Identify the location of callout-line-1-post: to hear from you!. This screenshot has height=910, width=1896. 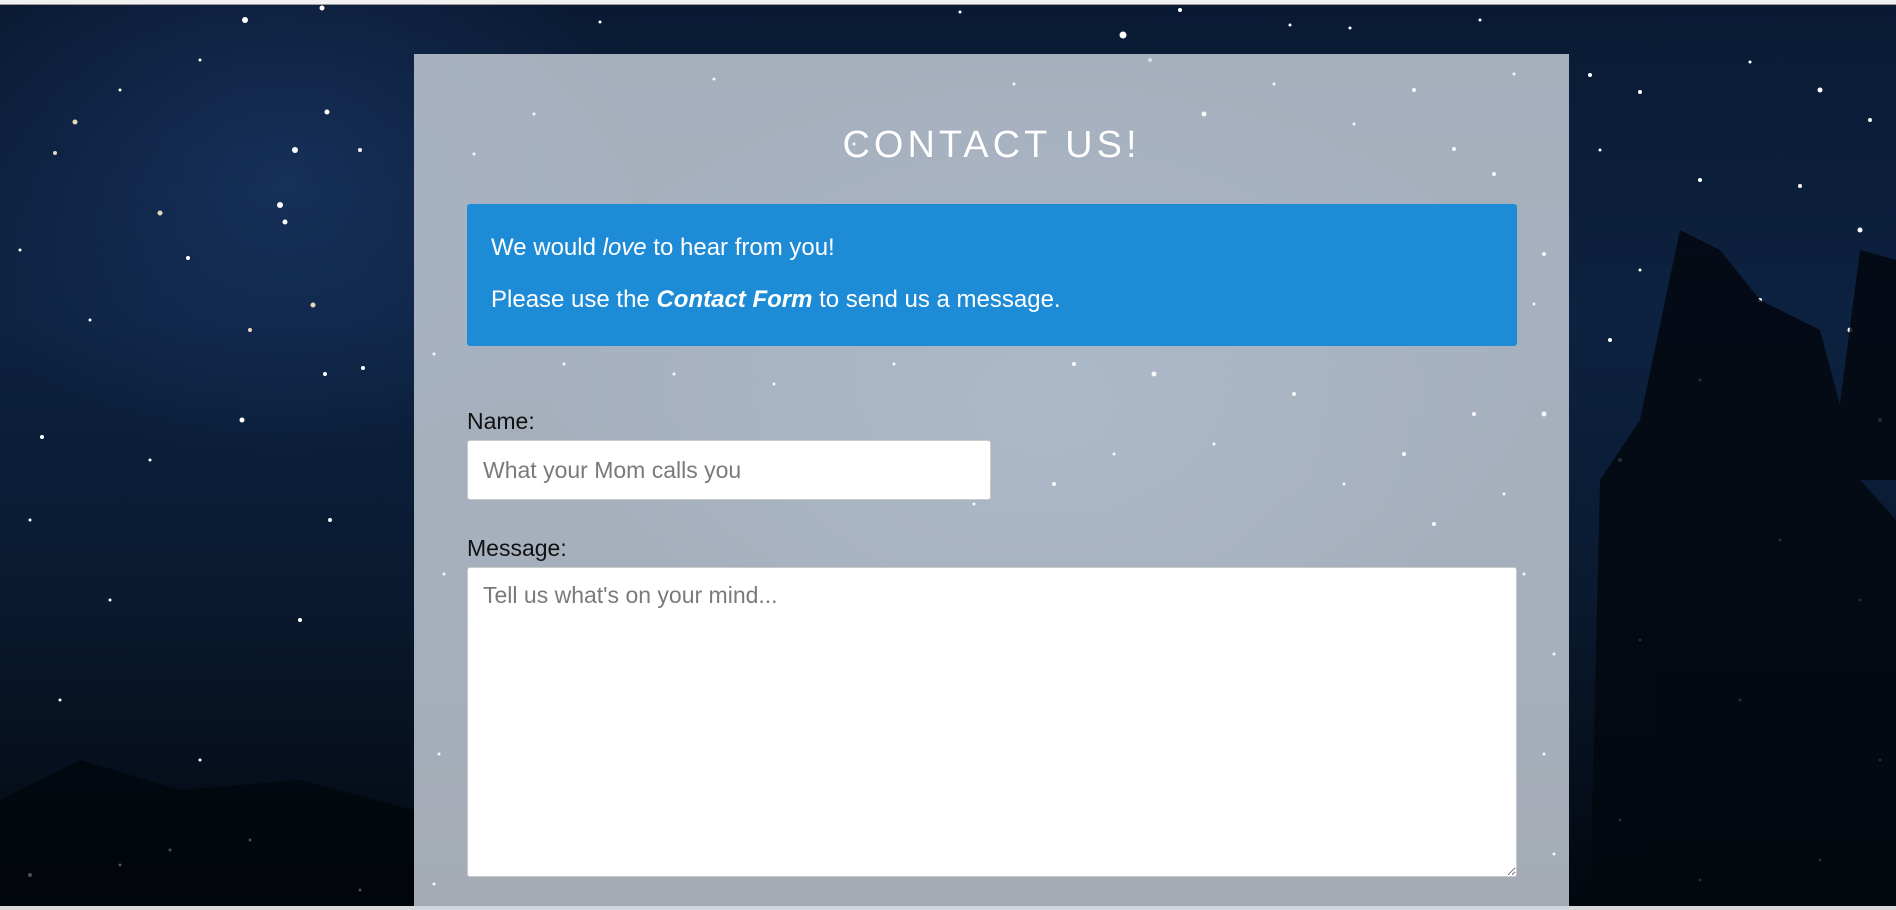
(740, 247).